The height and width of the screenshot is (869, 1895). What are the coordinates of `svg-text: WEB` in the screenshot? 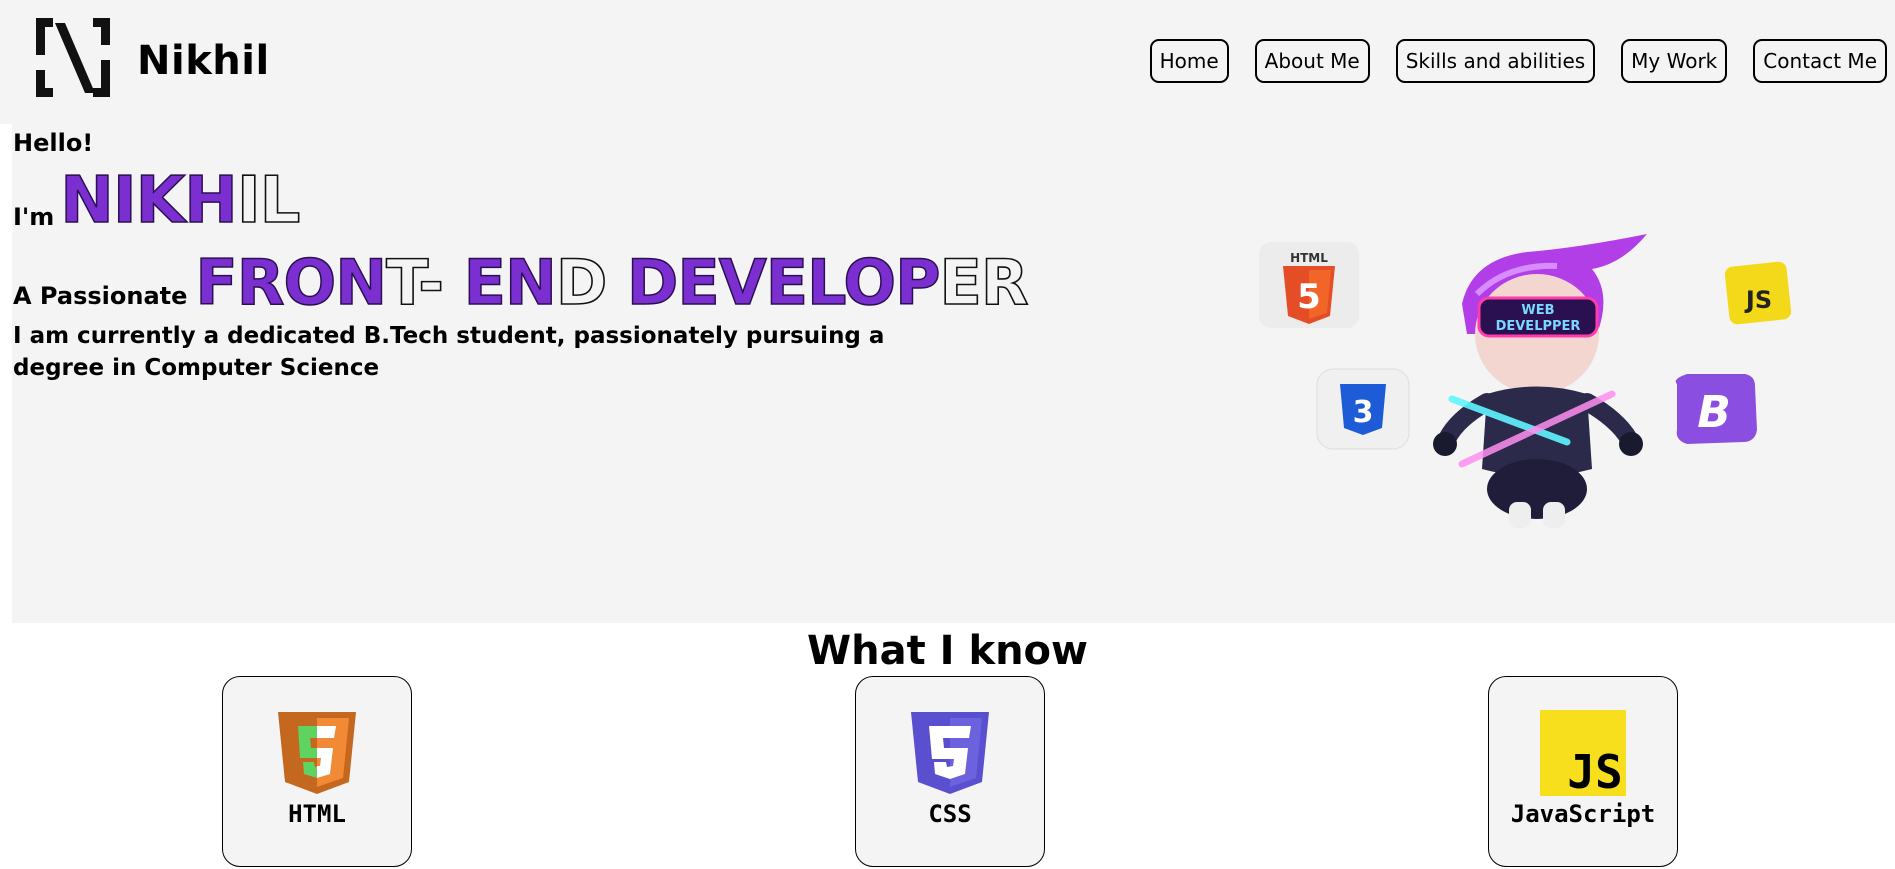 It's located at (1537, 310).